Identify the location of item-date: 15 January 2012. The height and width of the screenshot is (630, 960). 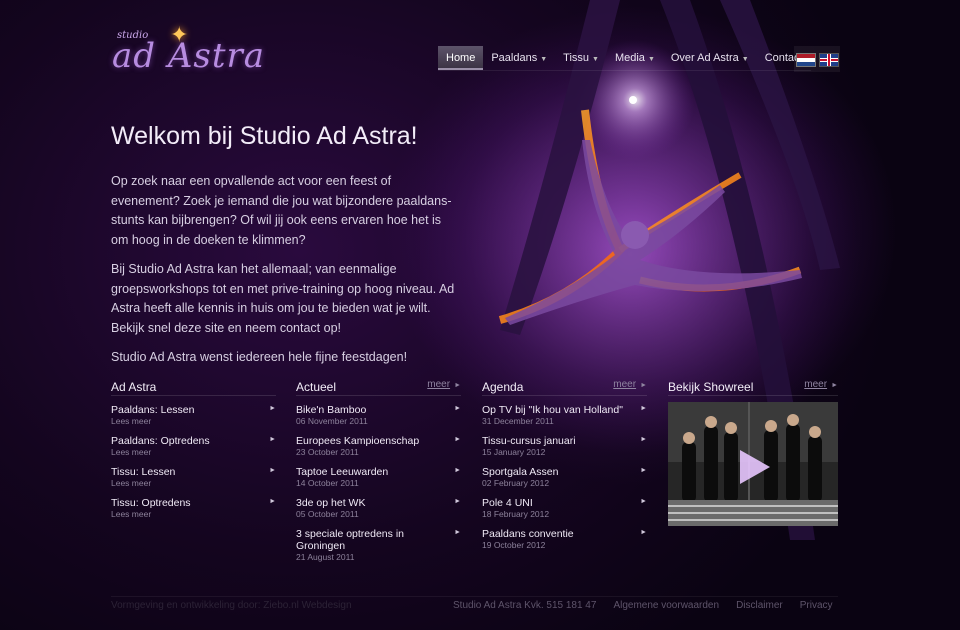
(514, 452).